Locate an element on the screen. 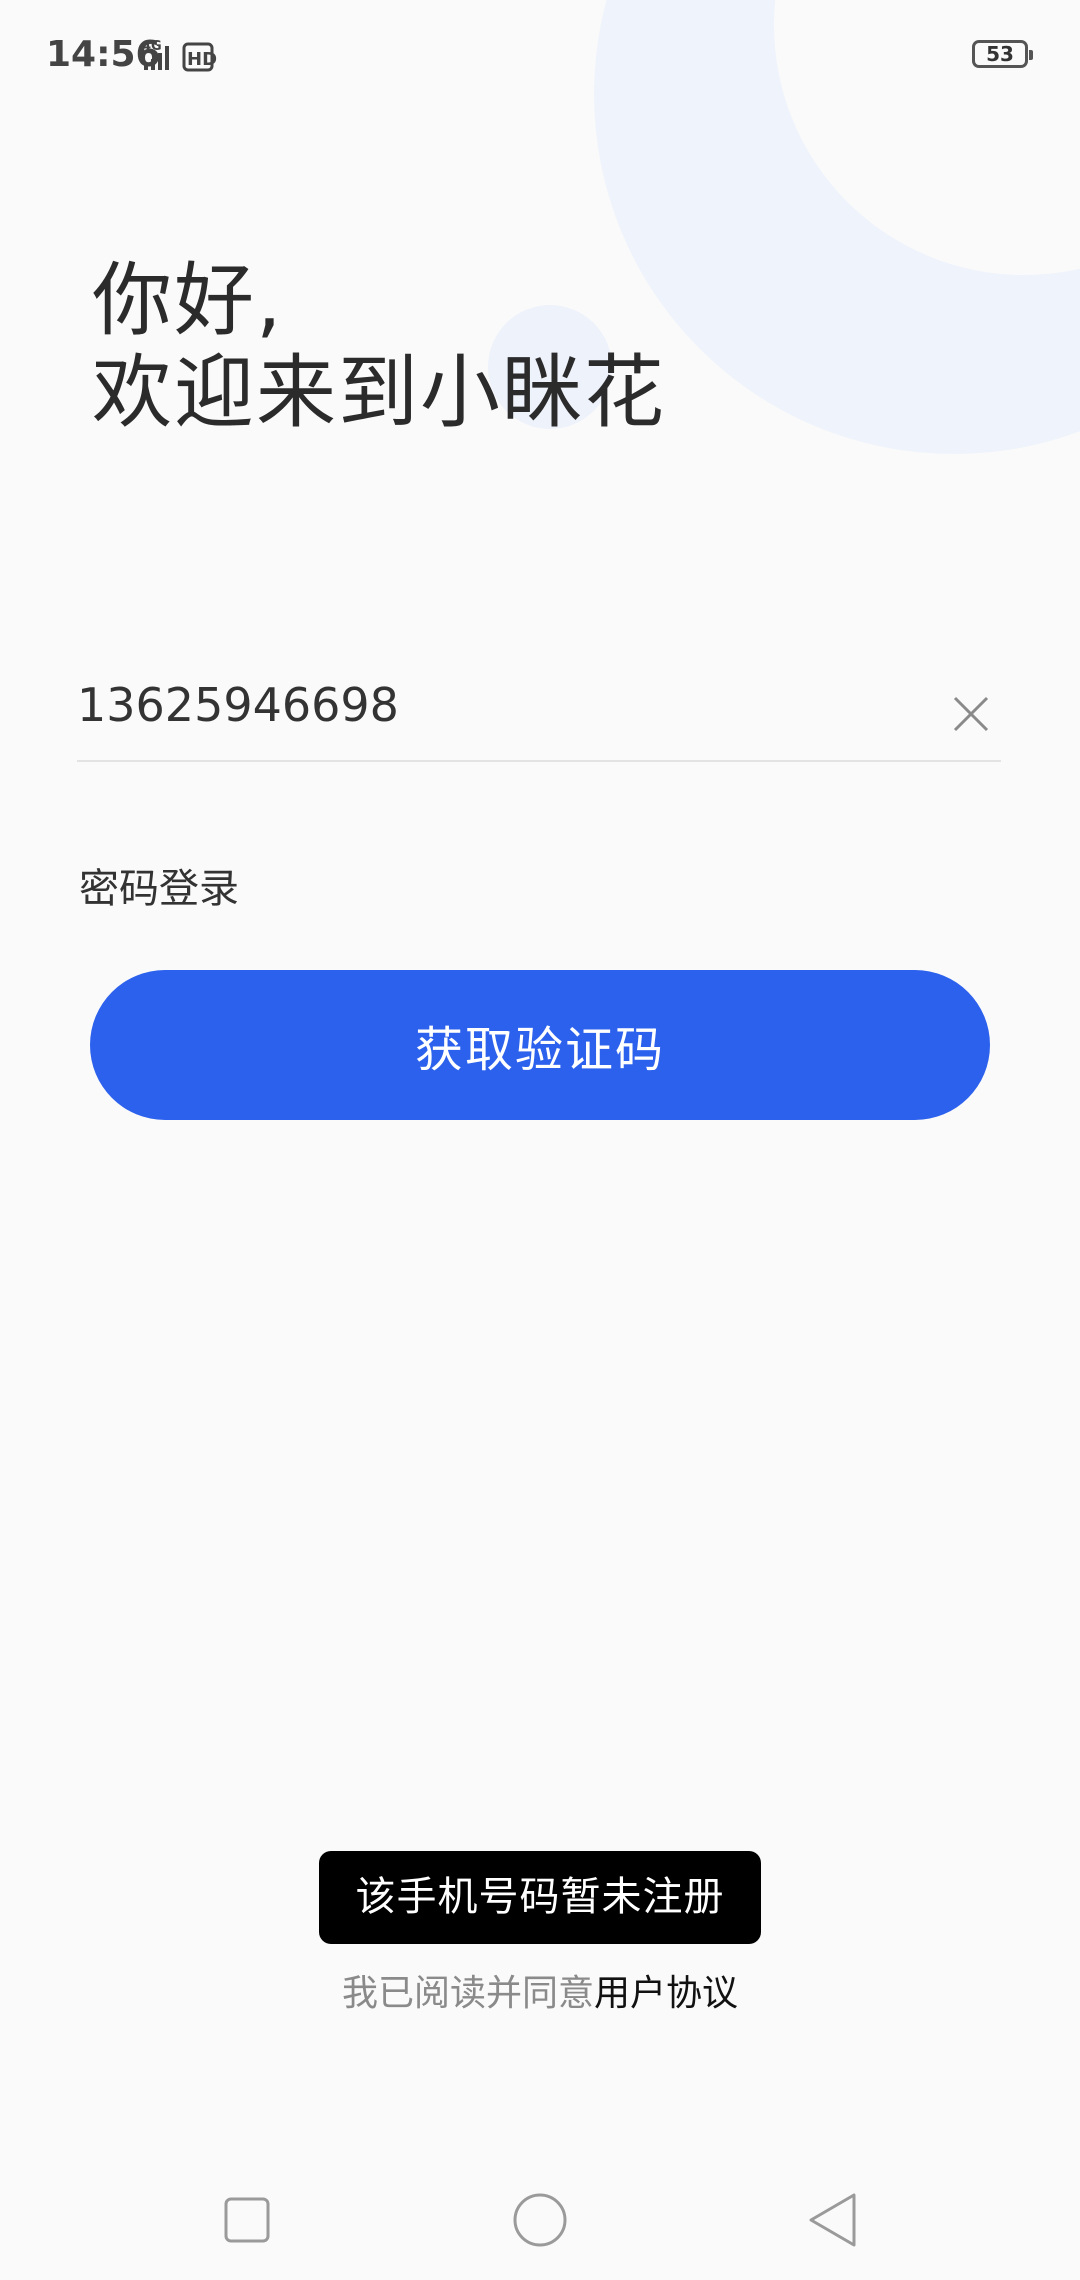 The width and height of the screenshot is (1080, 2280). svg-text: HD is located at coordinates (202, 59).